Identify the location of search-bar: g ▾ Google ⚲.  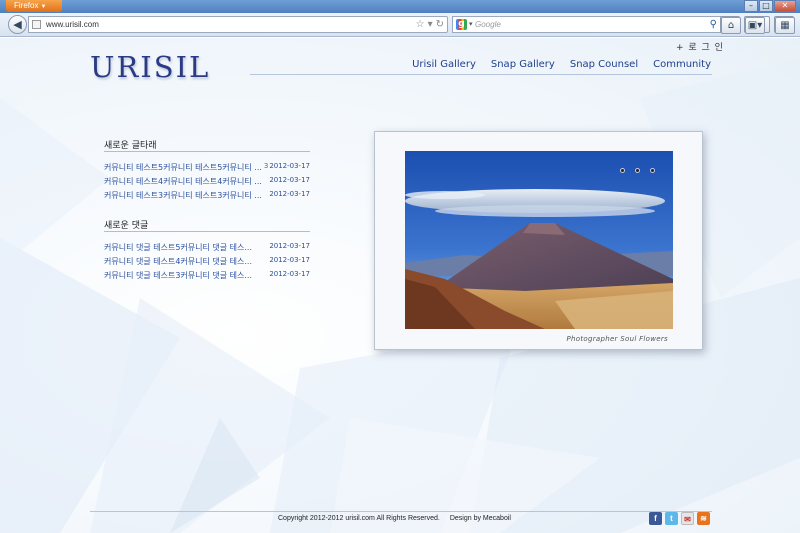
(587, 24).